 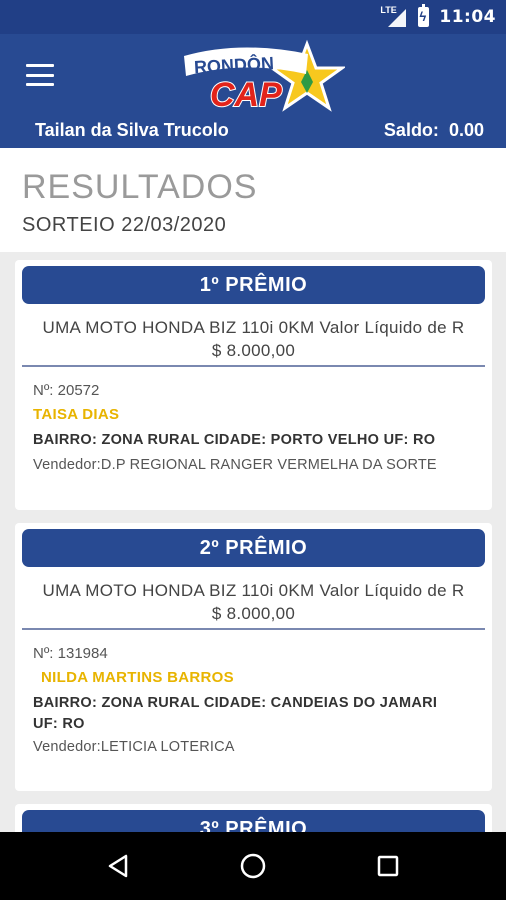 I want to click on ticket-number: Nº: 131984, so click(x=70, y=653).